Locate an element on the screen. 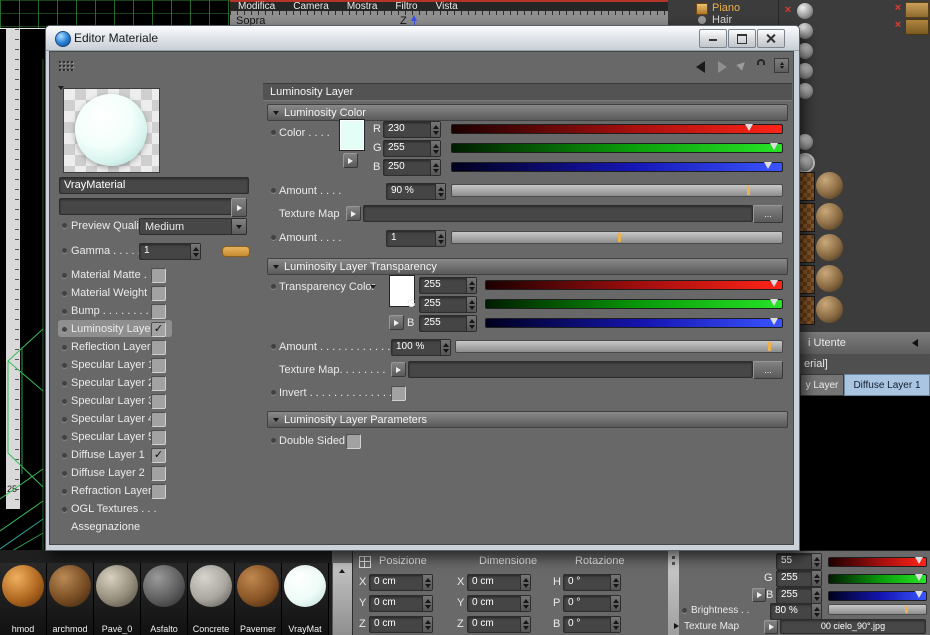 This screenshot has height=635, width=930. close-button is located at coordinates (771, 38).